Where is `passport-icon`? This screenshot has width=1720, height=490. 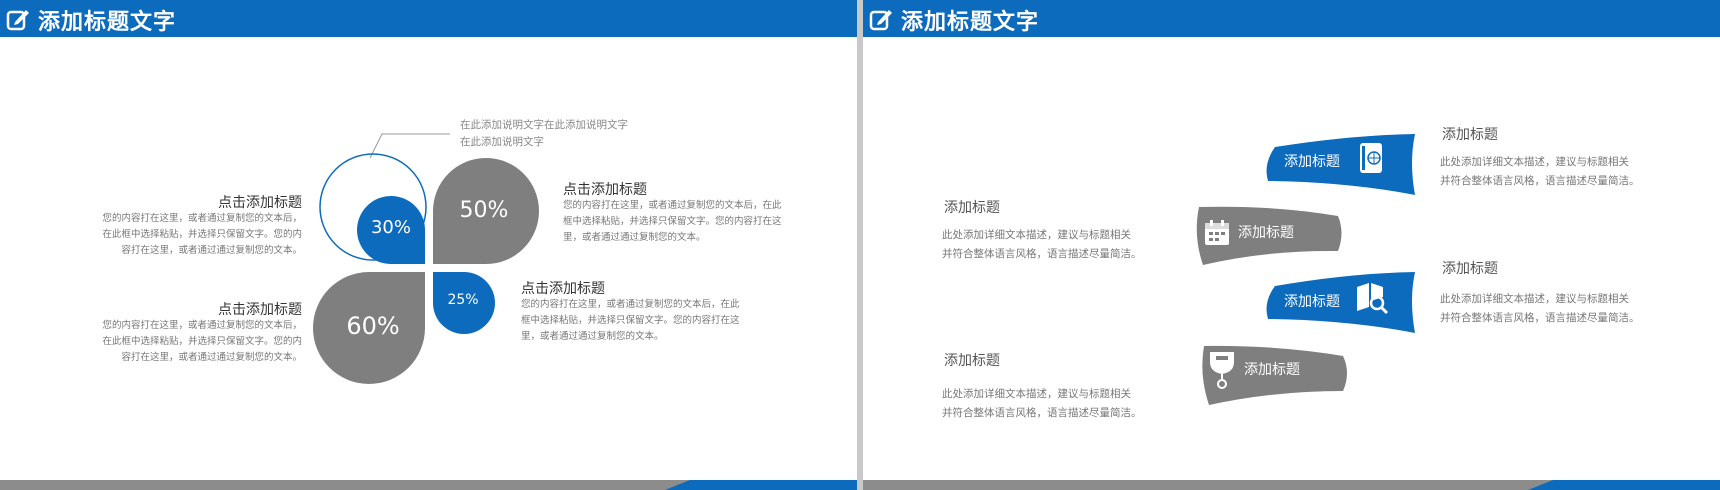 passport-icon is located at coordinates (1371, 158).